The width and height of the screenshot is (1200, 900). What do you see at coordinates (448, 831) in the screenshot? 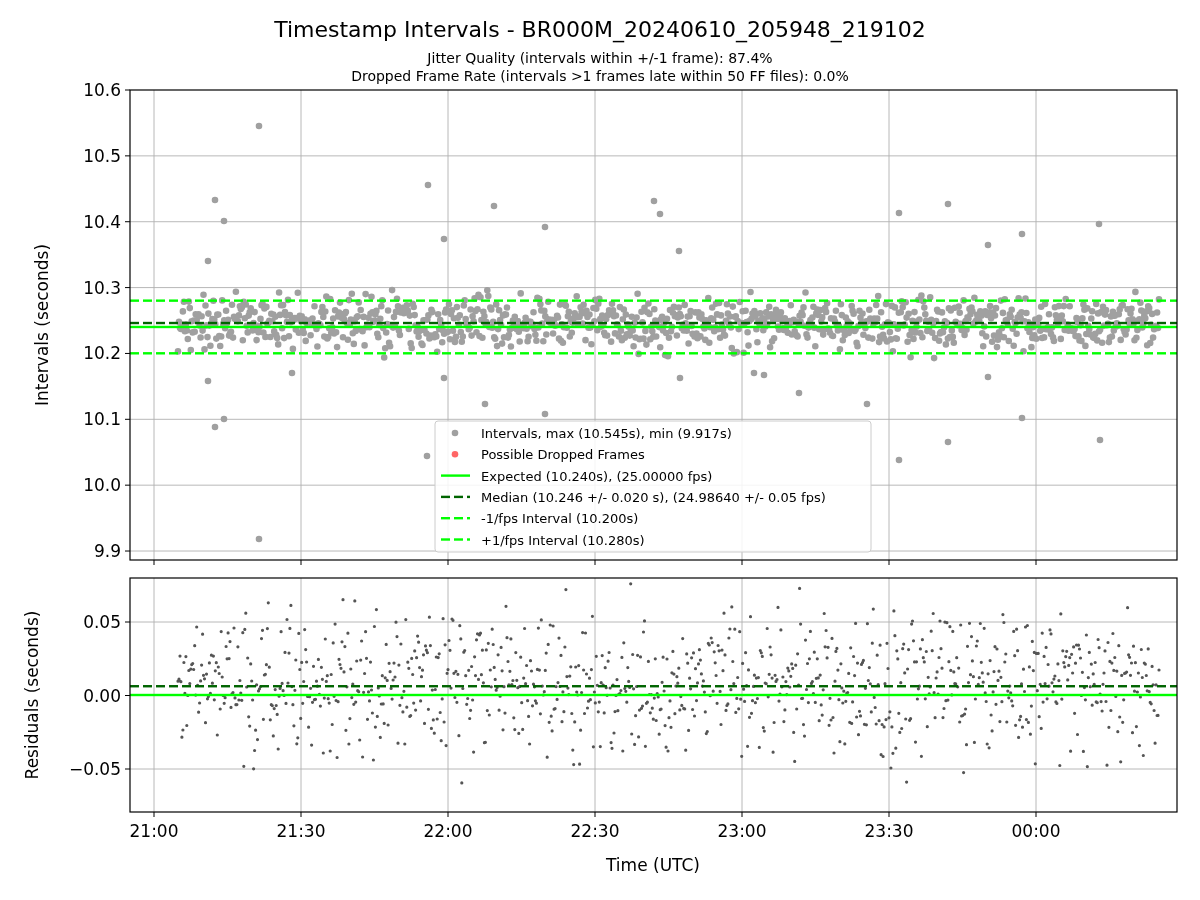
I see `x-tick-label: 22:00` at bounding box center [448, 831].